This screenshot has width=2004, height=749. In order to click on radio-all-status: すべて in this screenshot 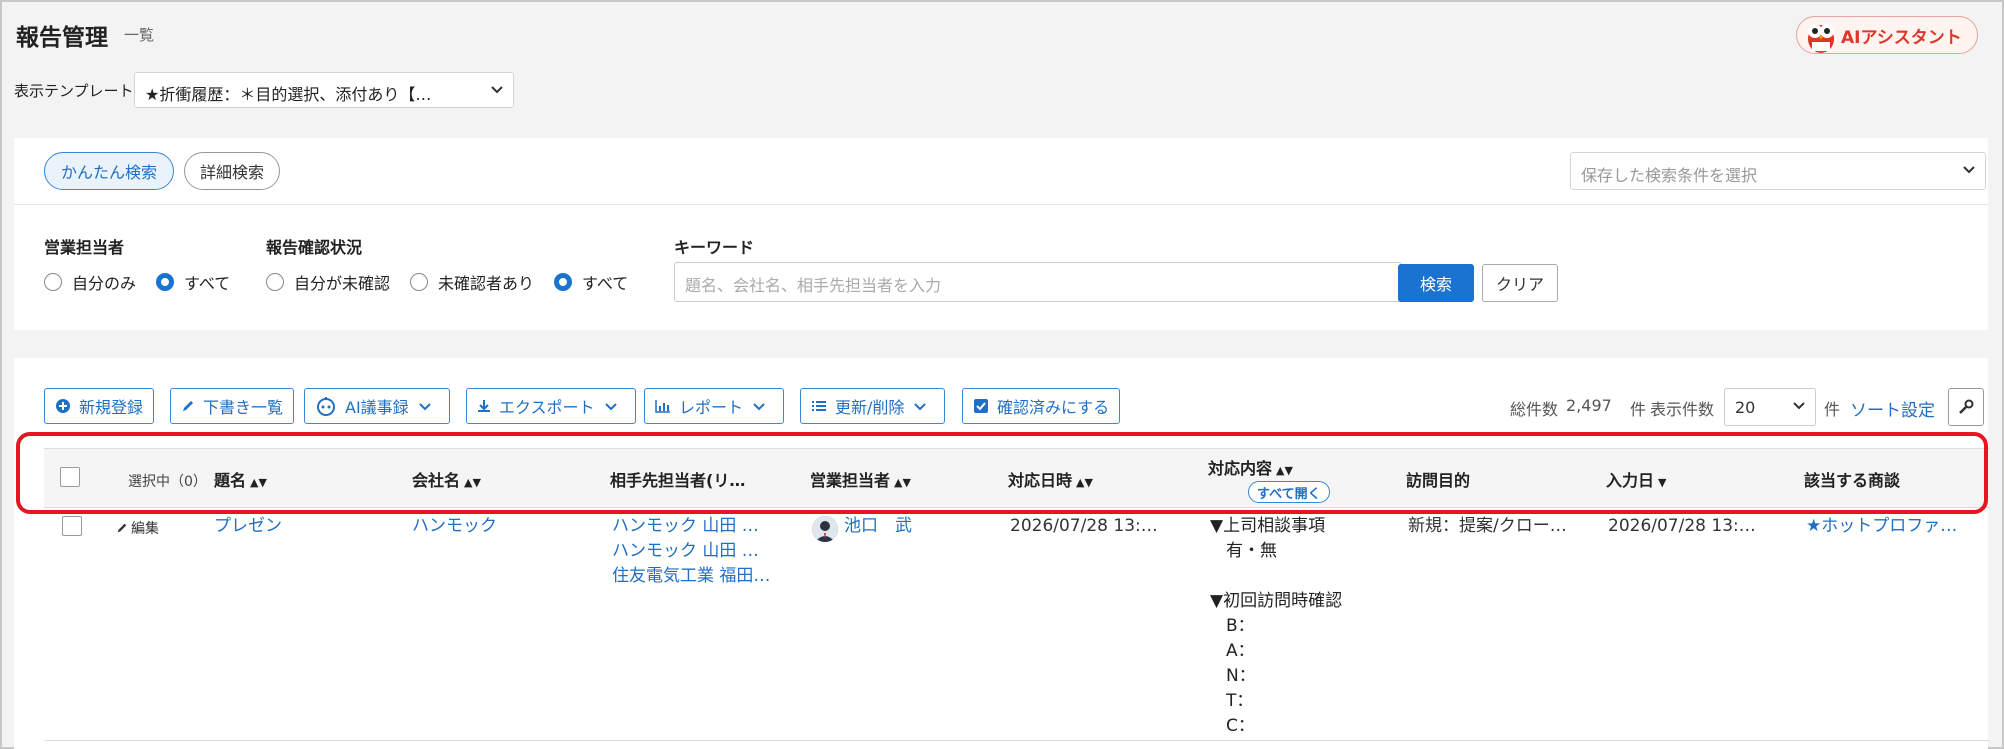, I will do `click(591, 282)`.